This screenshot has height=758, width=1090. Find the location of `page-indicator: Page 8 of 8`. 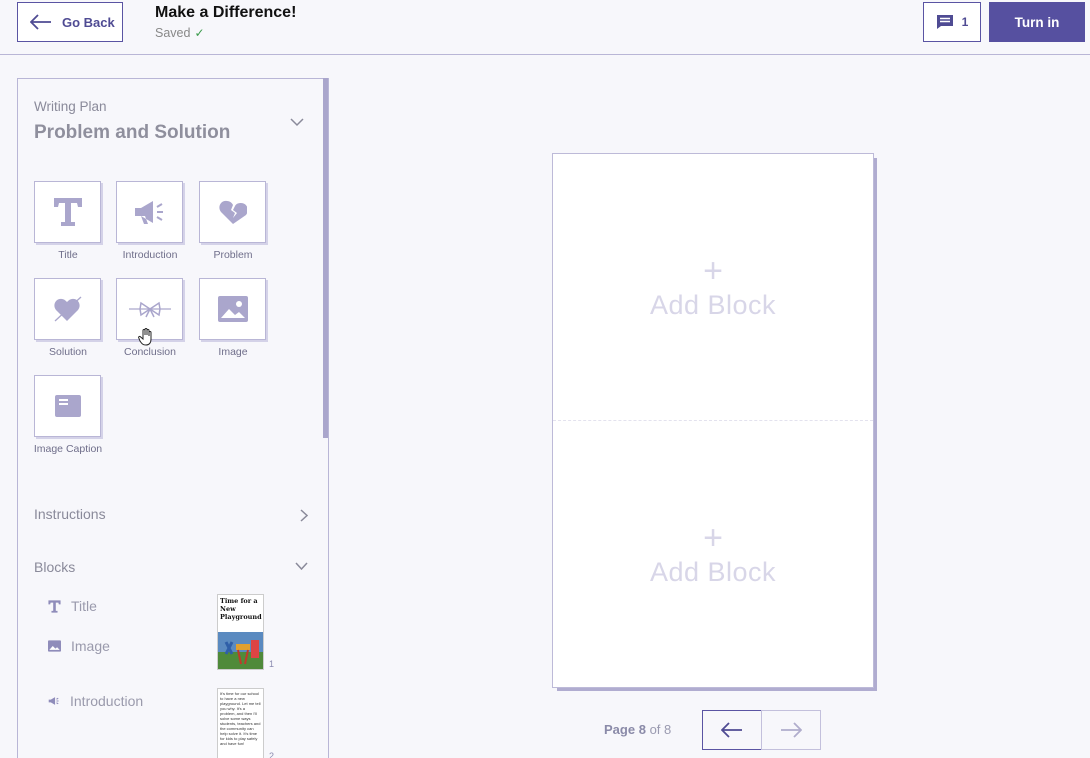

page-indicator: Page 8 of 8 is located at coordinates (637, 729).